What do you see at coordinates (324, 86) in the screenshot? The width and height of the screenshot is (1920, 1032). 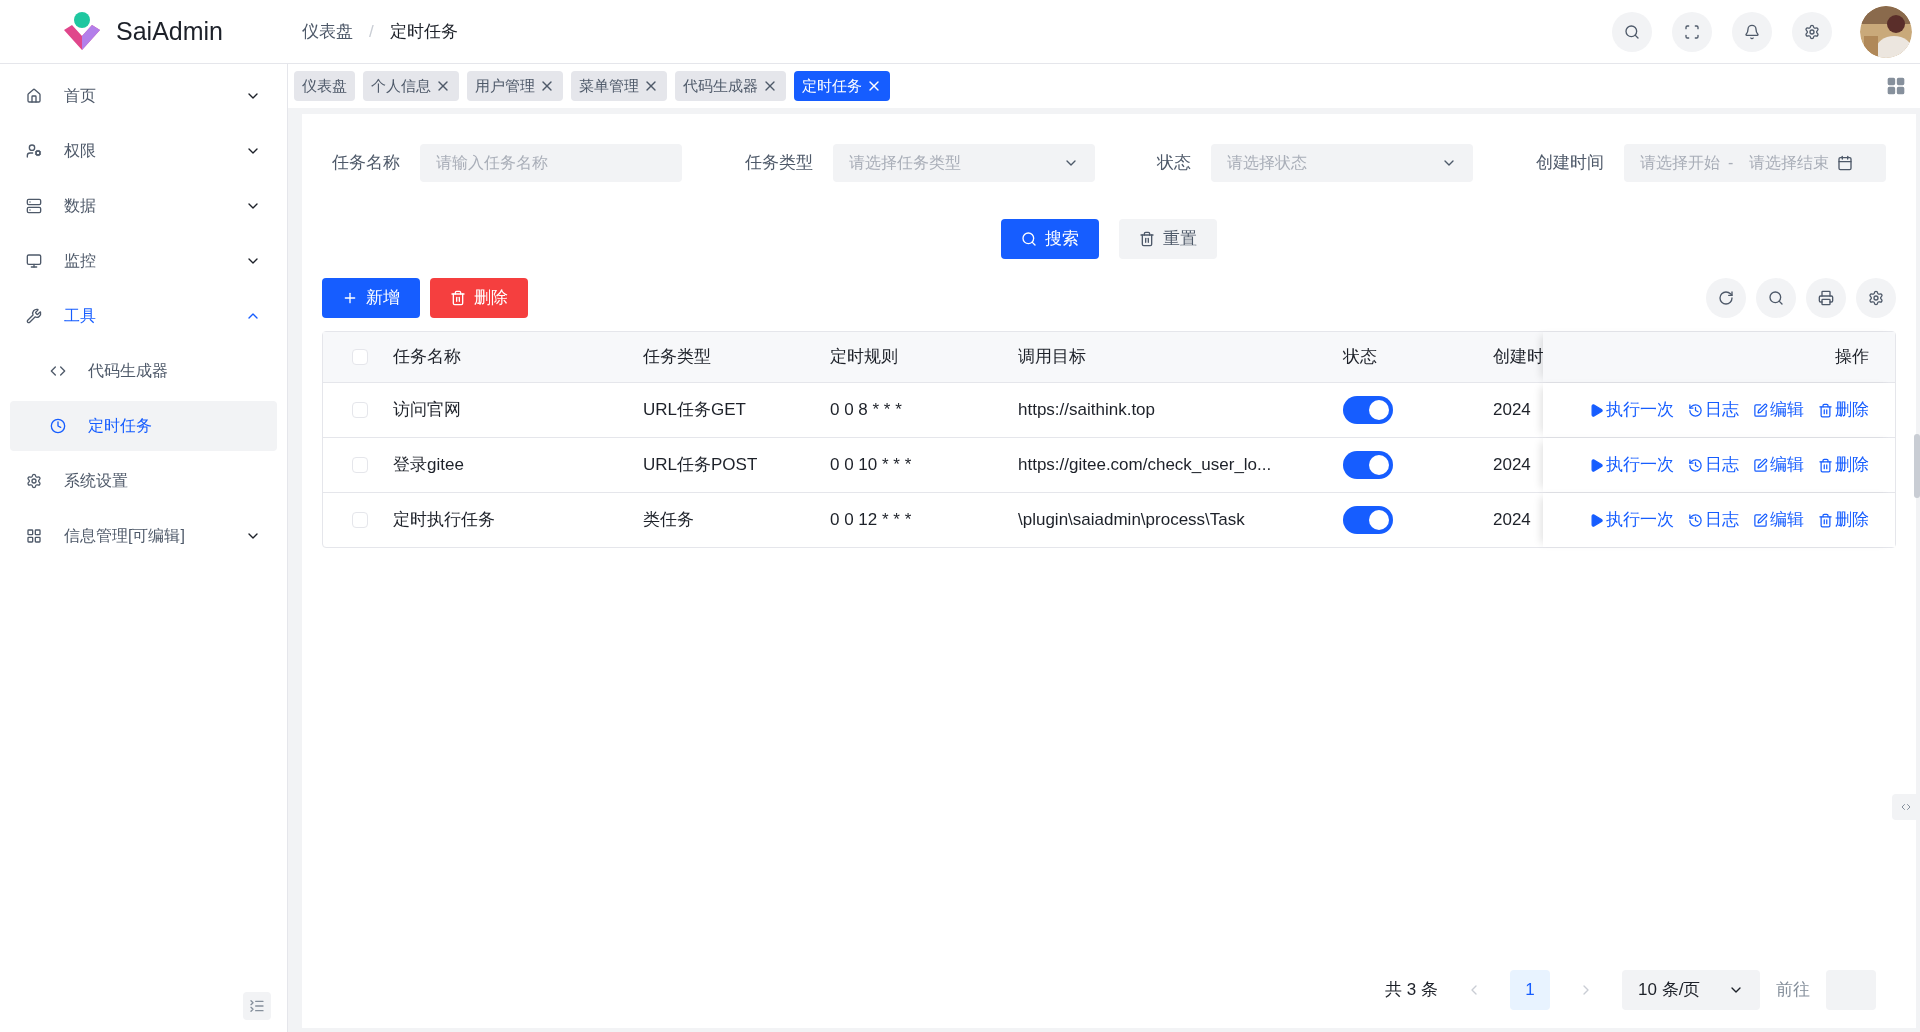 I see `page-tab: 仪表盘` at bounding box center [324, 86].